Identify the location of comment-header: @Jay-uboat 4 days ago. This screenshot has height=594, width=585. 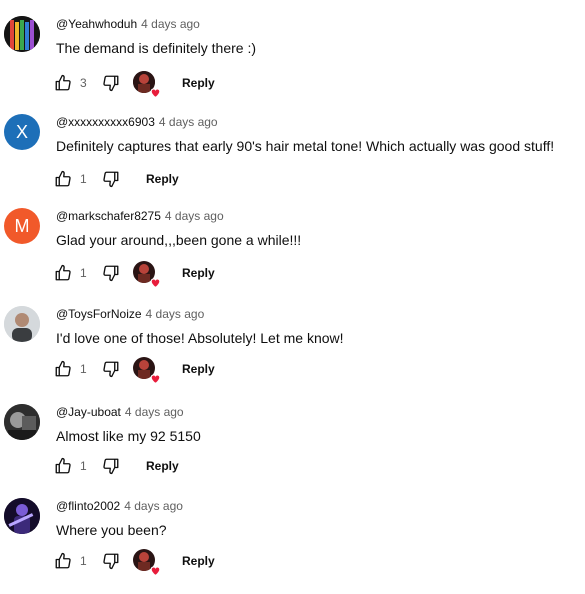
(120, 412).